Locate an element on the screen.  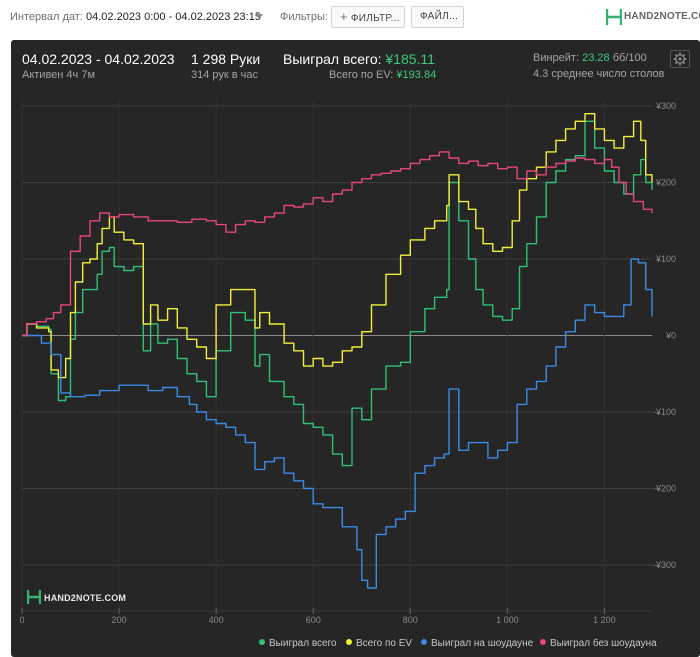
legend-item: Выиграл всего is located at coordinates (298, 645).